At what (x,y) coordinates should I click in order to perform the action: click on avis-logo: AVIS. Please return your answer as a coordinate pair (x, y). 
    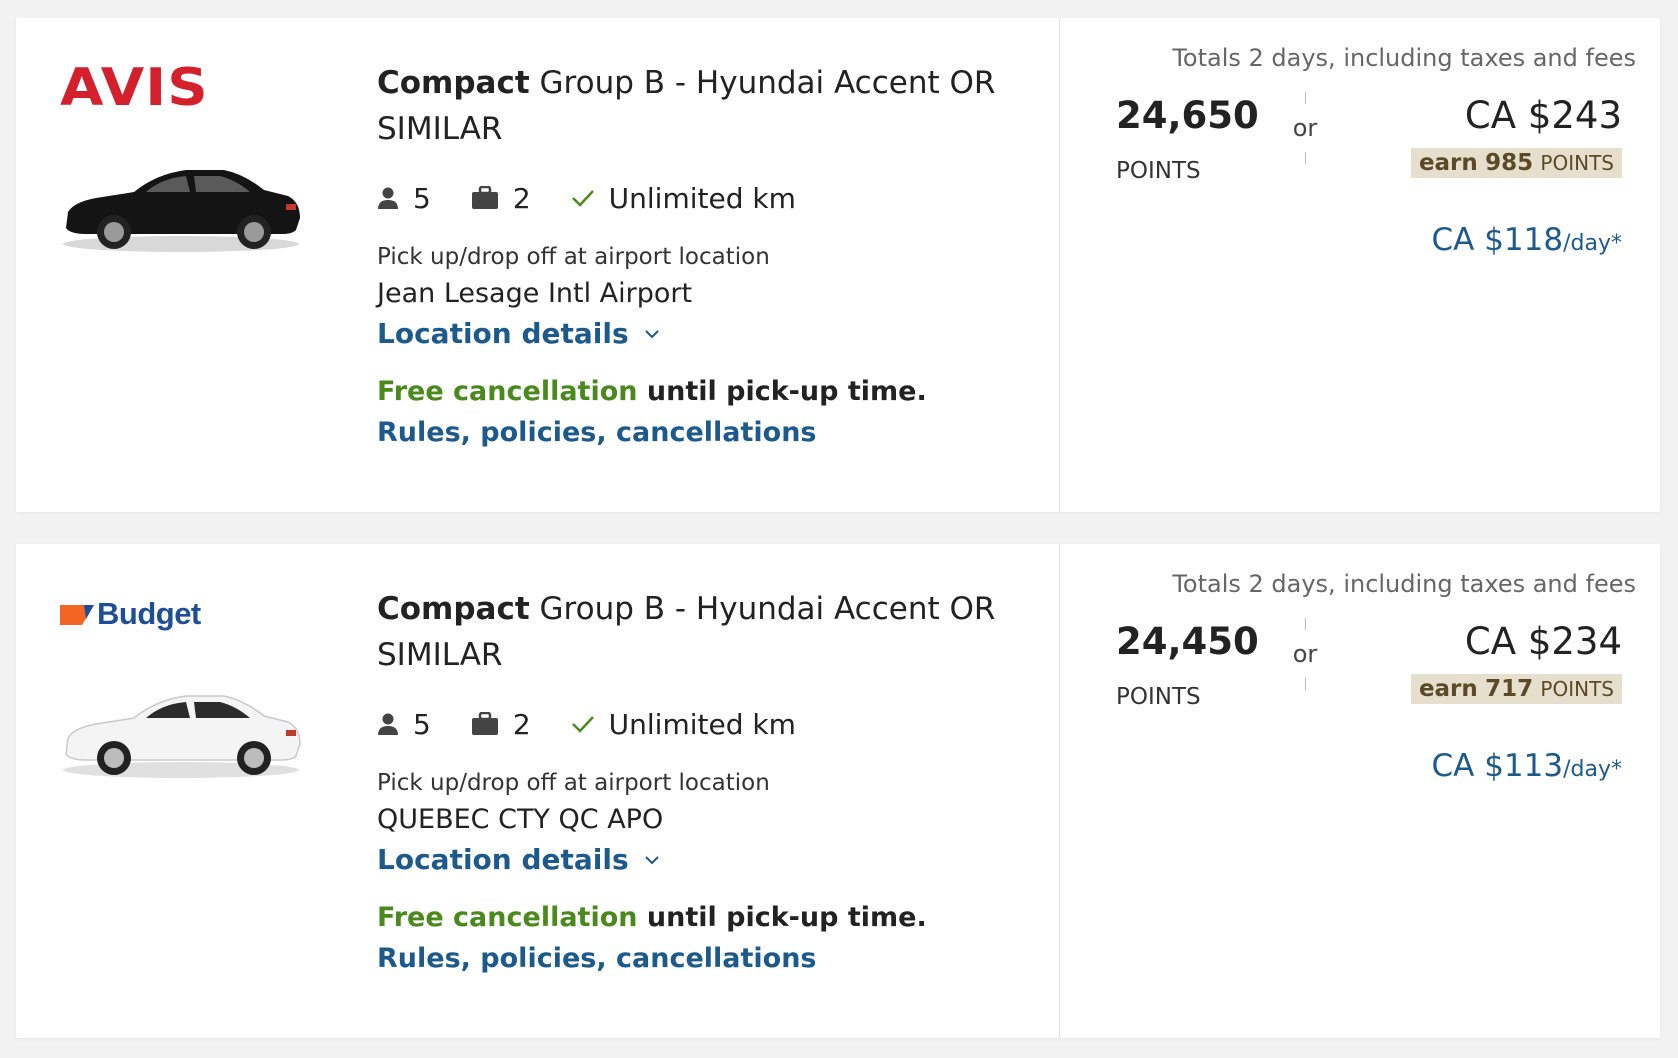
    Looking at the image, I should click on (134, 88).